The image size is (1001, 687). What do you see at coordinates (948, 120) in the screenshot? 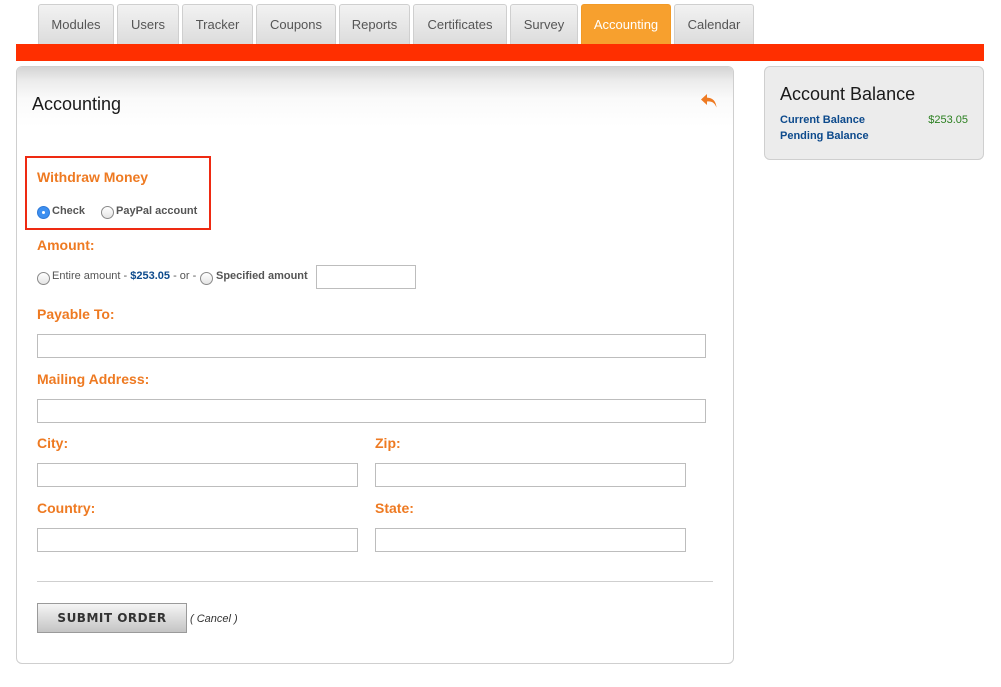
I see `current-balance-value: $253.05` at bounding box center [948, 120].